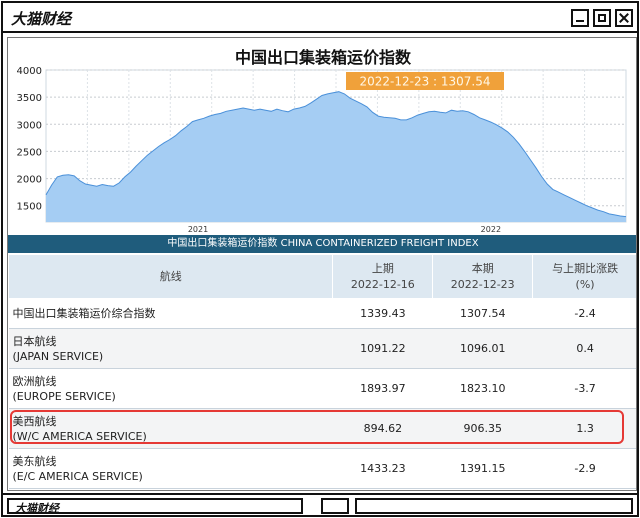 The image size is (640, 518). Describe the element at coordinates (584, 388) in the screenshot. I see `change-value: -3.7` at that location.